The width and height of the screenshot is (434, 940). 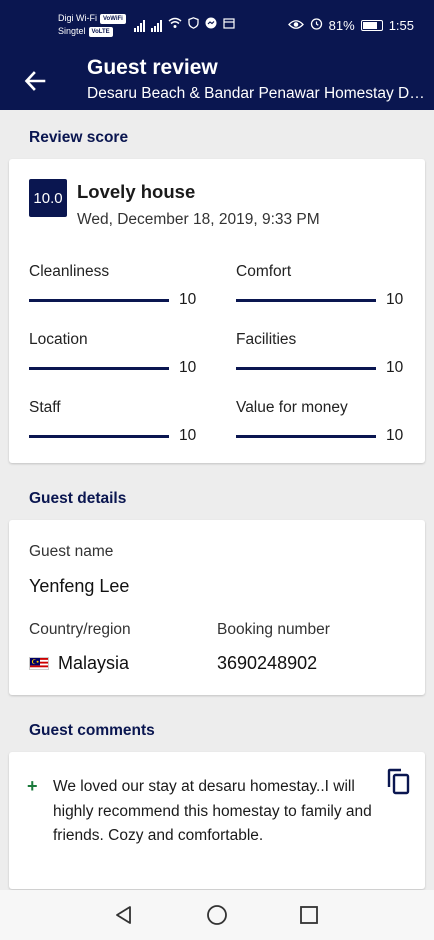 What do you see at coordinates (118, 356) in the screenshot?
I see `metric-location: Location 10` at bounding box center [118, 356].